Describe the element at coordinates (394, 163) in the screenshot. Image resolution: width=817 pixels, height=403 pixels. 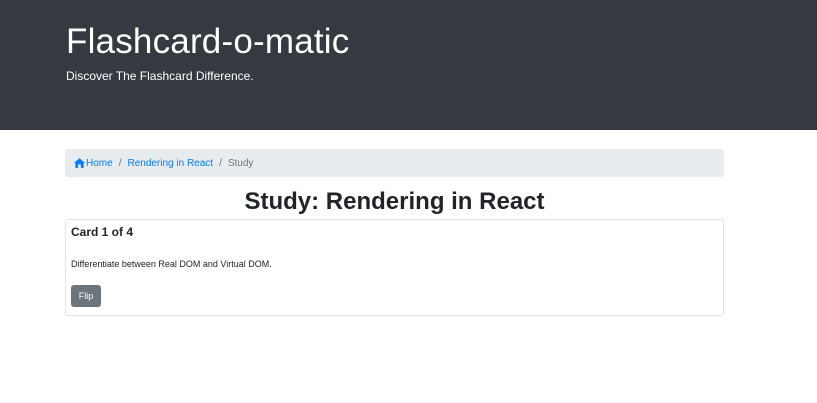
I see `breadcrumb: Home / Rendering in React / Study` at that location.